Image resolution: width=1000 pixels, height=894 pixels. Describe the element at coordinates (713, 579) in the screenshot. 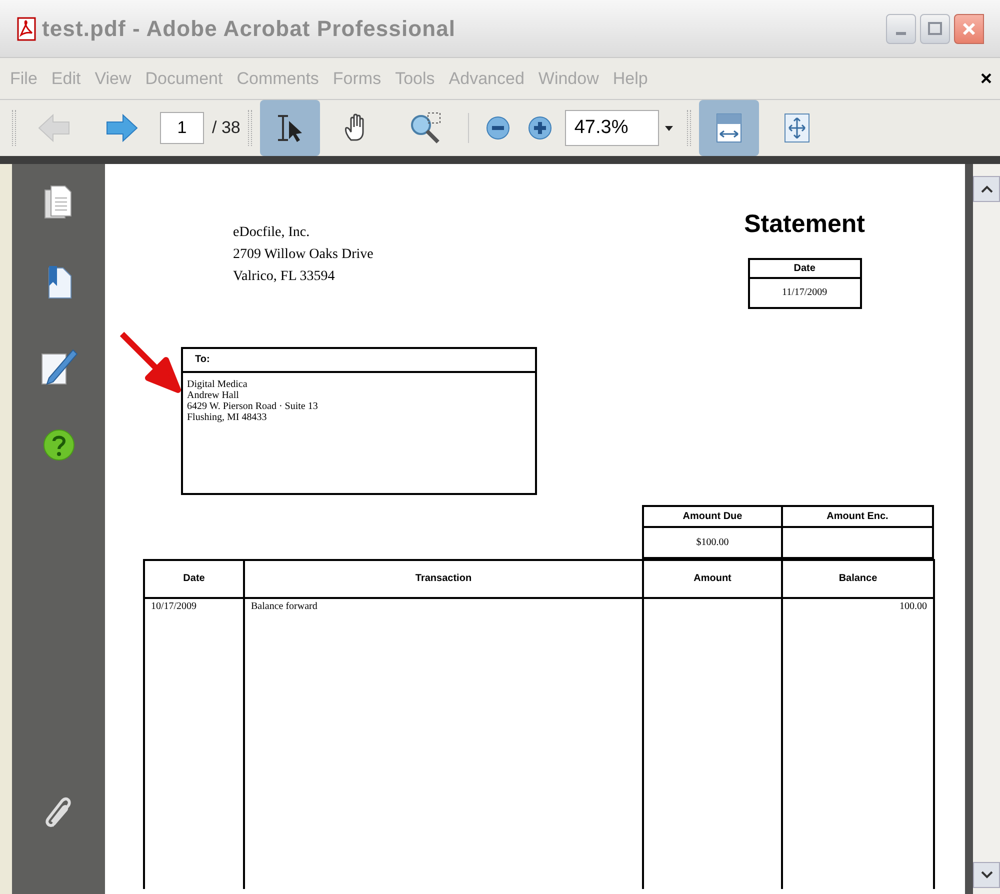

I see `column-header: Amount` at that location.